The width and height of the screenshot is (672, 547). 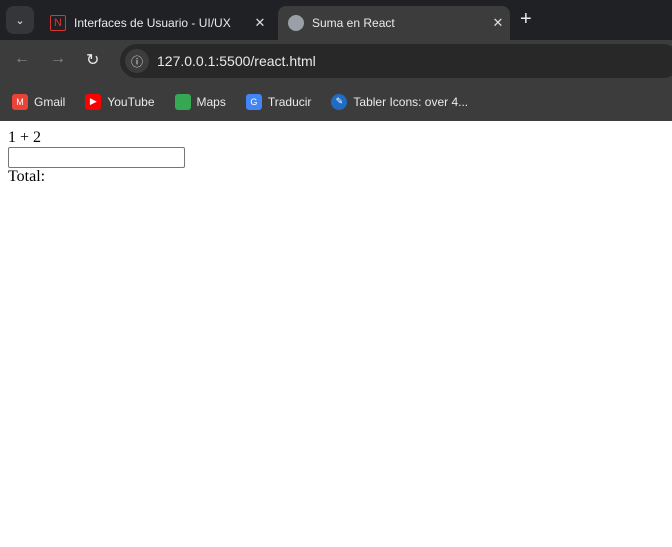 I want to click on youtube-icon: ▶, so click(x=93, y=101).